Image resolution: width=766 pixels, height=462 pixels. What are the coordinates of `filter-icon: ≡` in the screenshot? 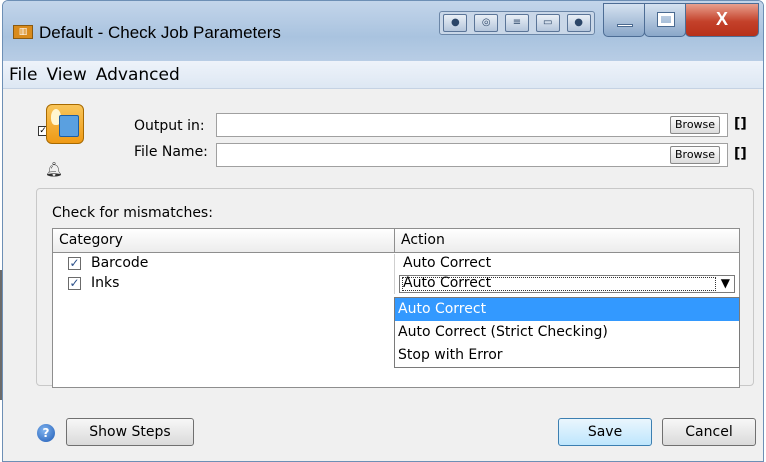 It's located at (516, 23).